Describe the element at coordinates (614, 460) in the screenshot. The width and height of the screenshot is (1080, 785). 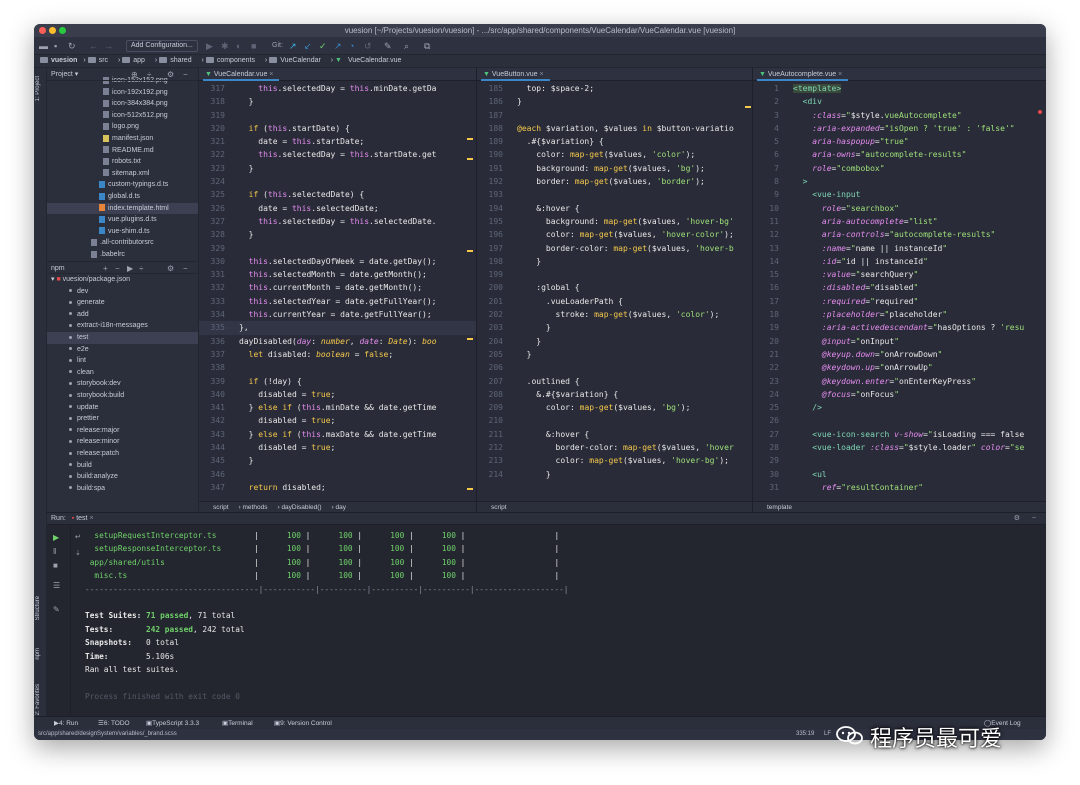
I see `code-line: 213 color: map-get($values, 'hover-bg');` at that location.